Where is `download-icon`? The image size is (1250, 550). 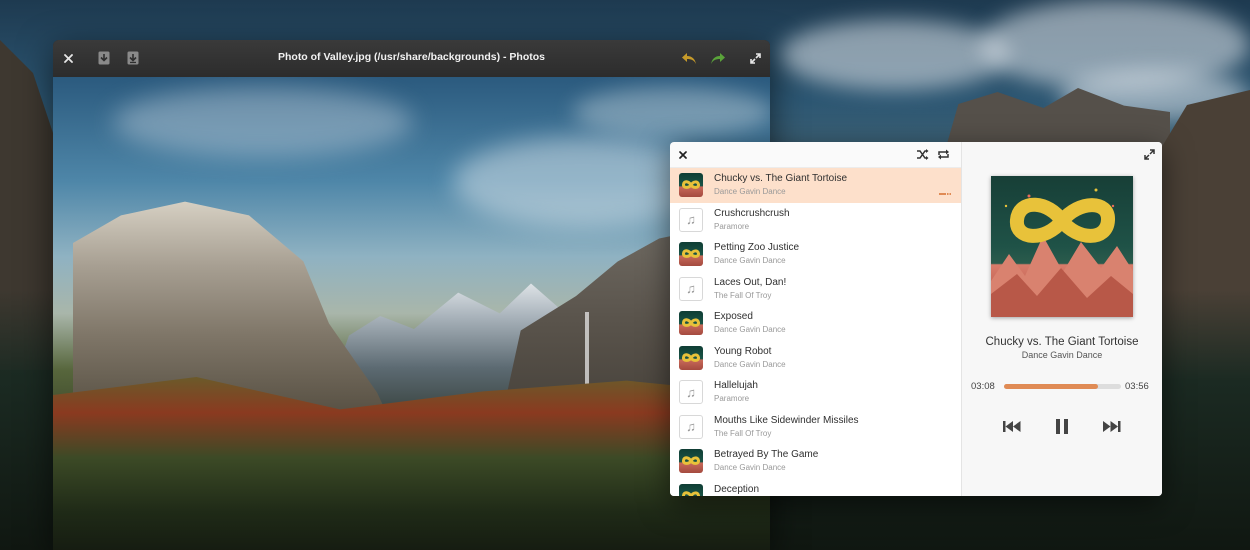
download-icon is located at coordinates (104, 58).